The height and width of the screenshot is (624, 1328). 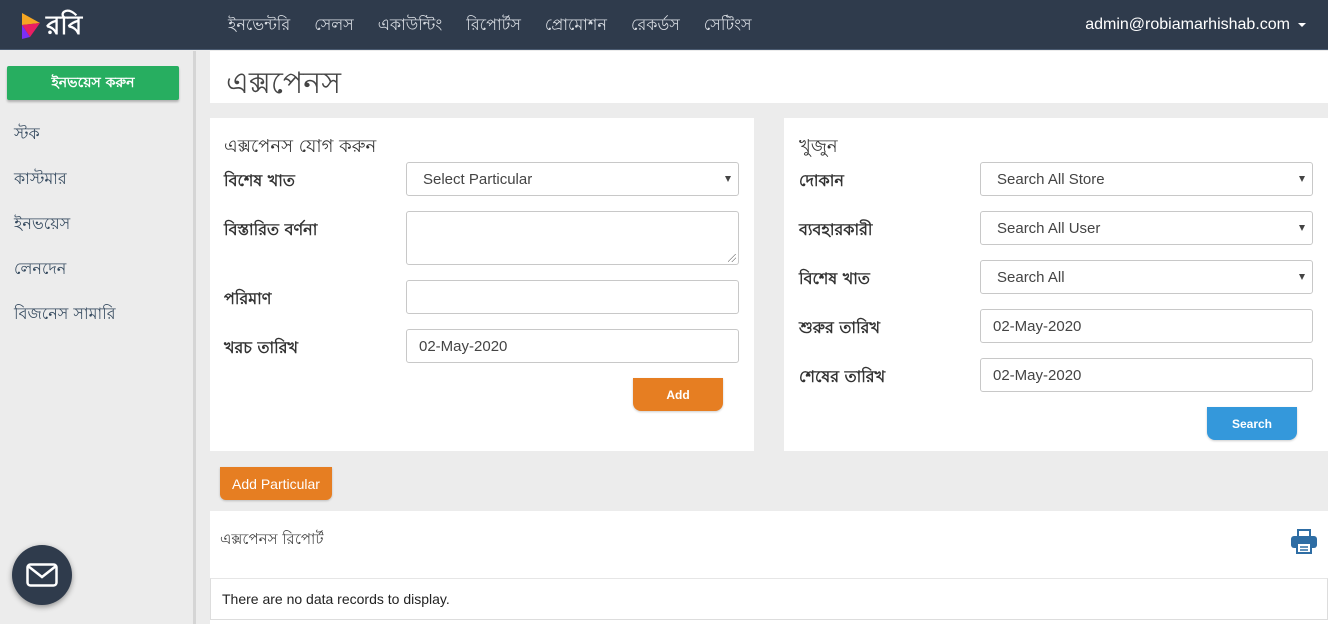 What do you see at coordinates (839, 327) in the screenshot?
I see `start-date-label: শুরুর তারিখ` at bounding box center [839, 327].